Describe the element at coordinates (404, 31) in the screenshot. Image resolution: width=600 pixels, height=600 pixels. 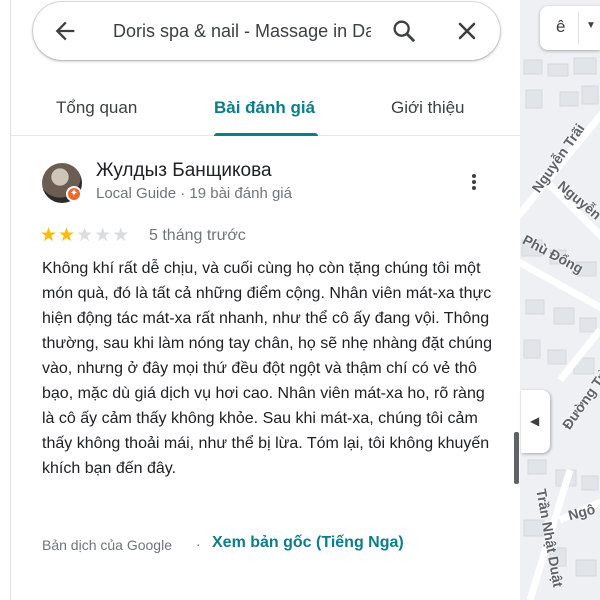
I see `search-icon` at that location.